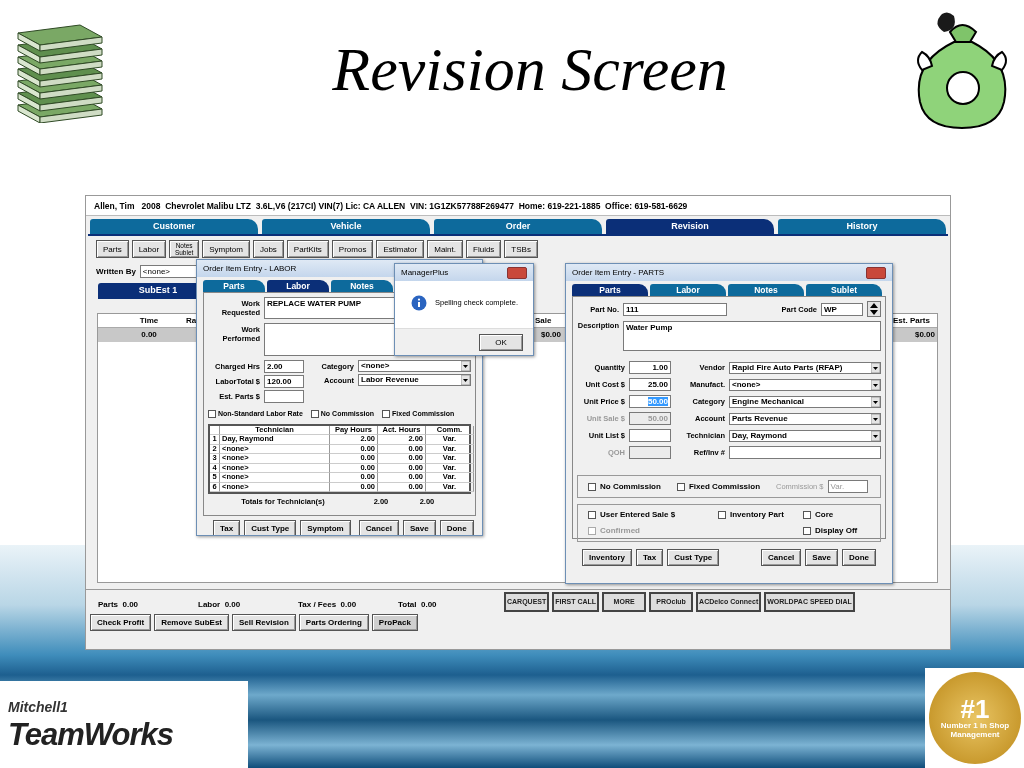 This screenshot has height=768, width=1024. I want to click on table-cell-text: 0.00, so click(149, 335).